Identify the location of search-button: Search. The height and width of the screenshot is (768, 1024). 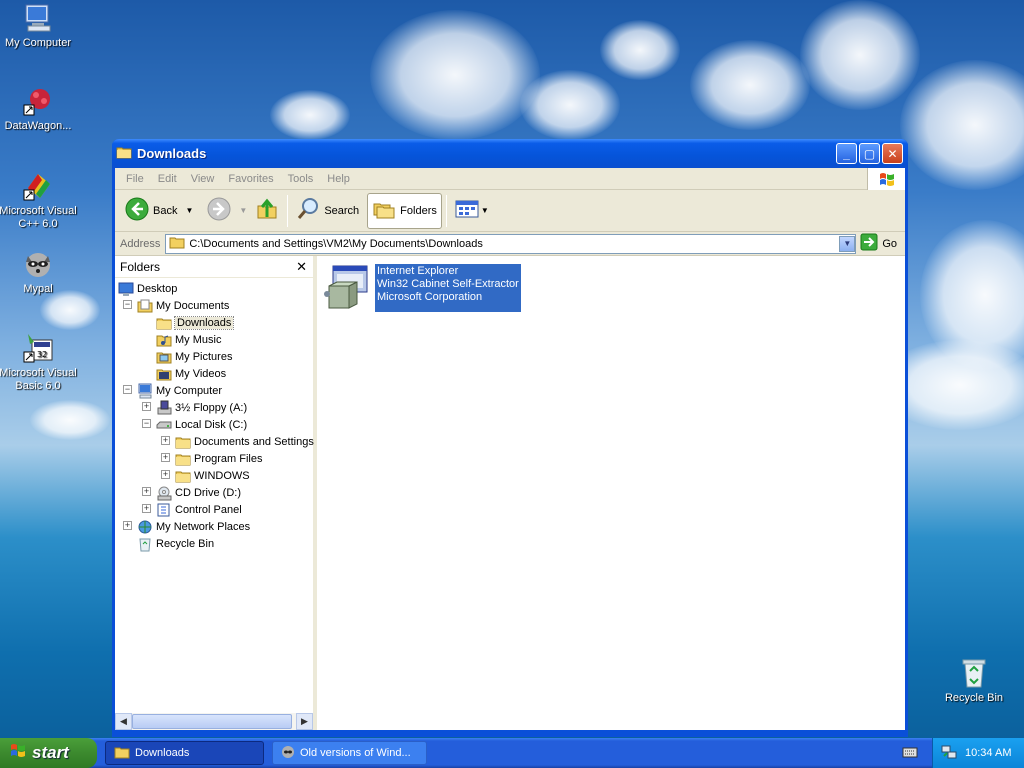
(327, 211).